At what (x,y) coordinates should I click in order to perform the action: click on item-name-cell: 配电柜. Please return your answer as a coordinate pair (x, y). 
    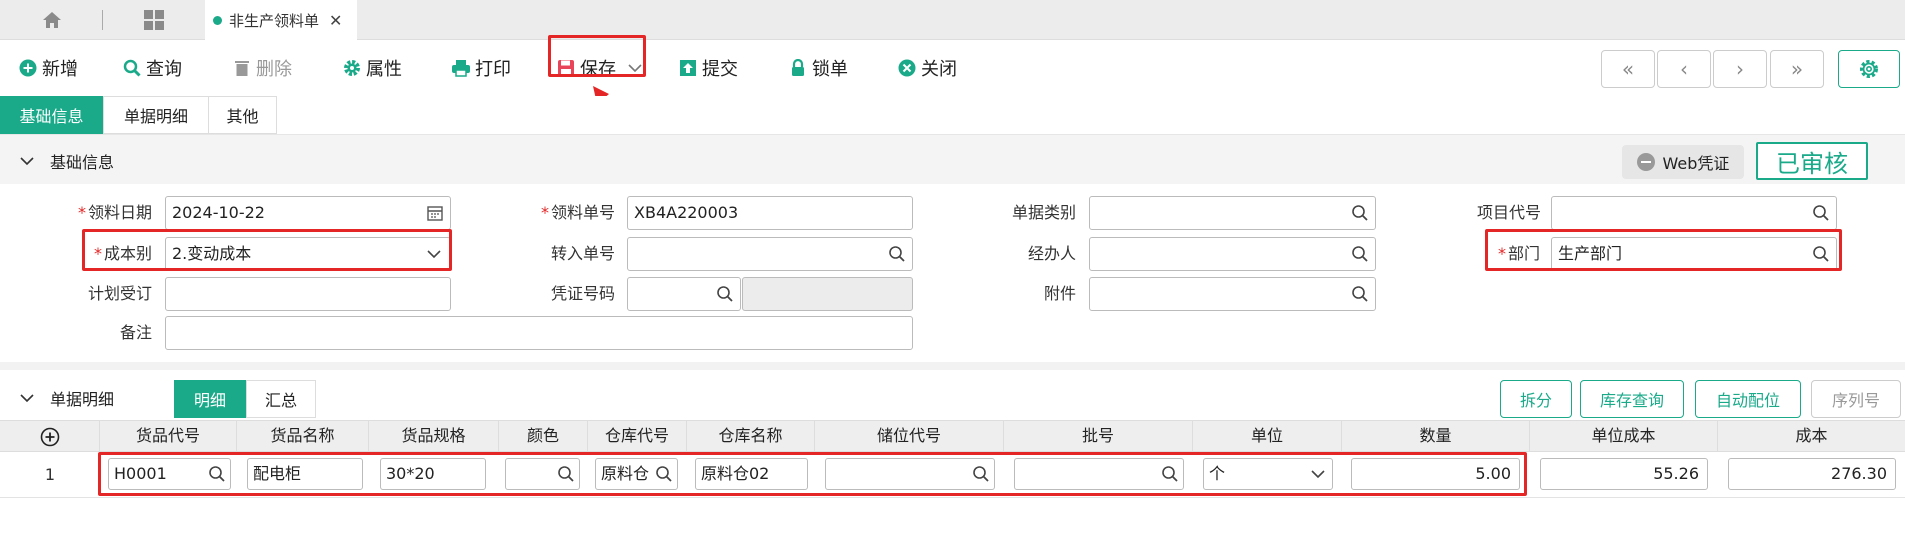
    Looking at the image, I should click on (305, 474).